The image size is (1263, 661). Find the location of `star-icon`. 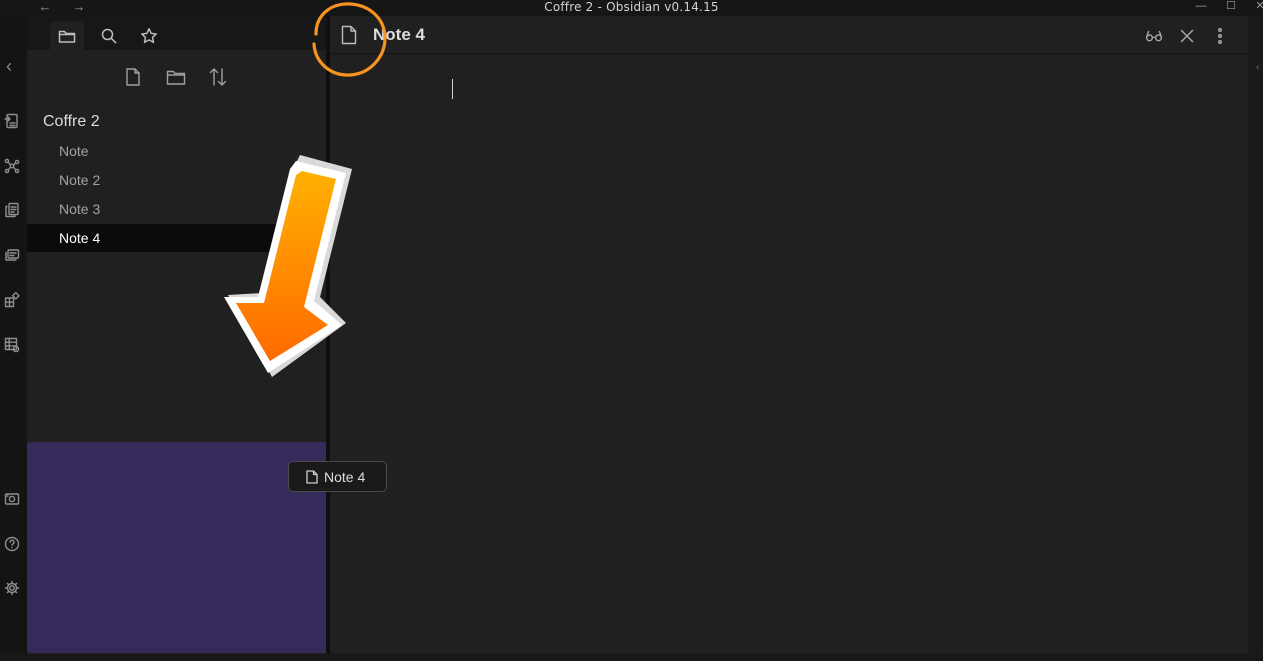

star-icon is located at coordinates (149, 35).